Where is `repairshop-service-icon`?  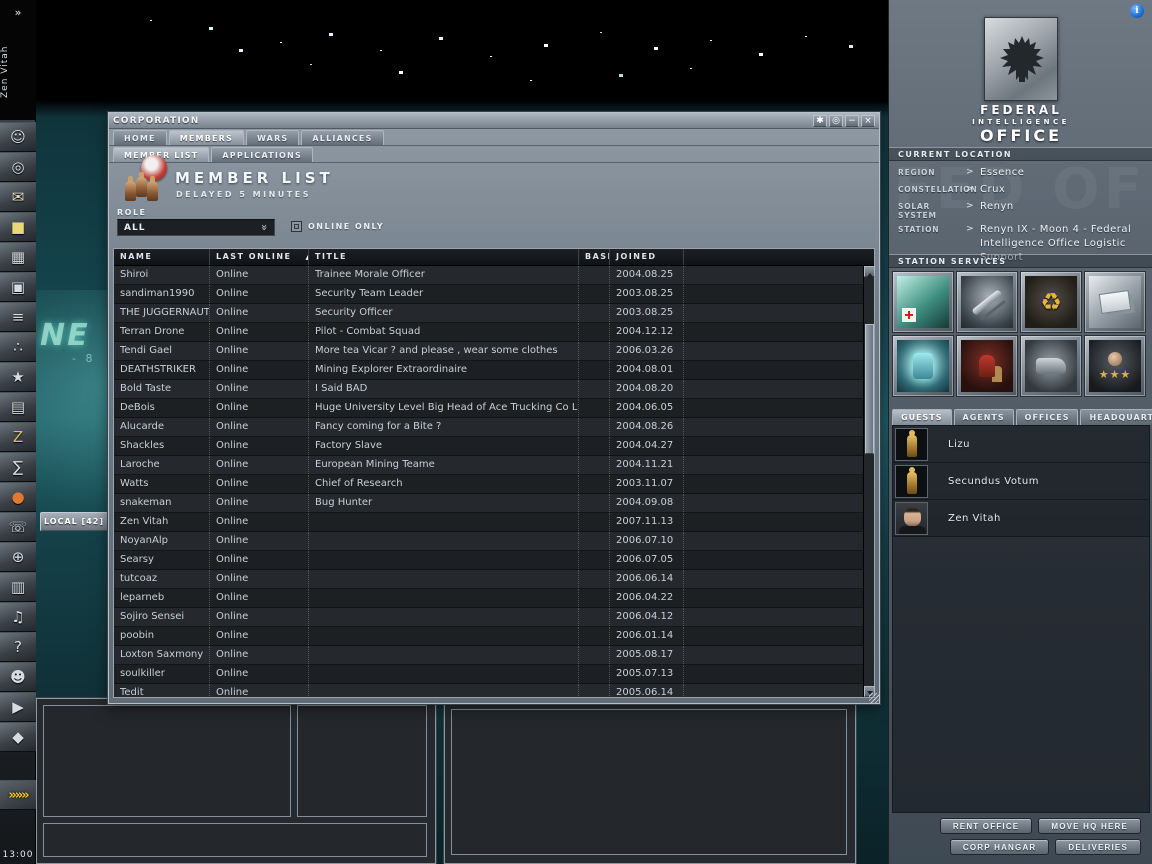
repairshop-service-icon is located at coordinates (987, 302).